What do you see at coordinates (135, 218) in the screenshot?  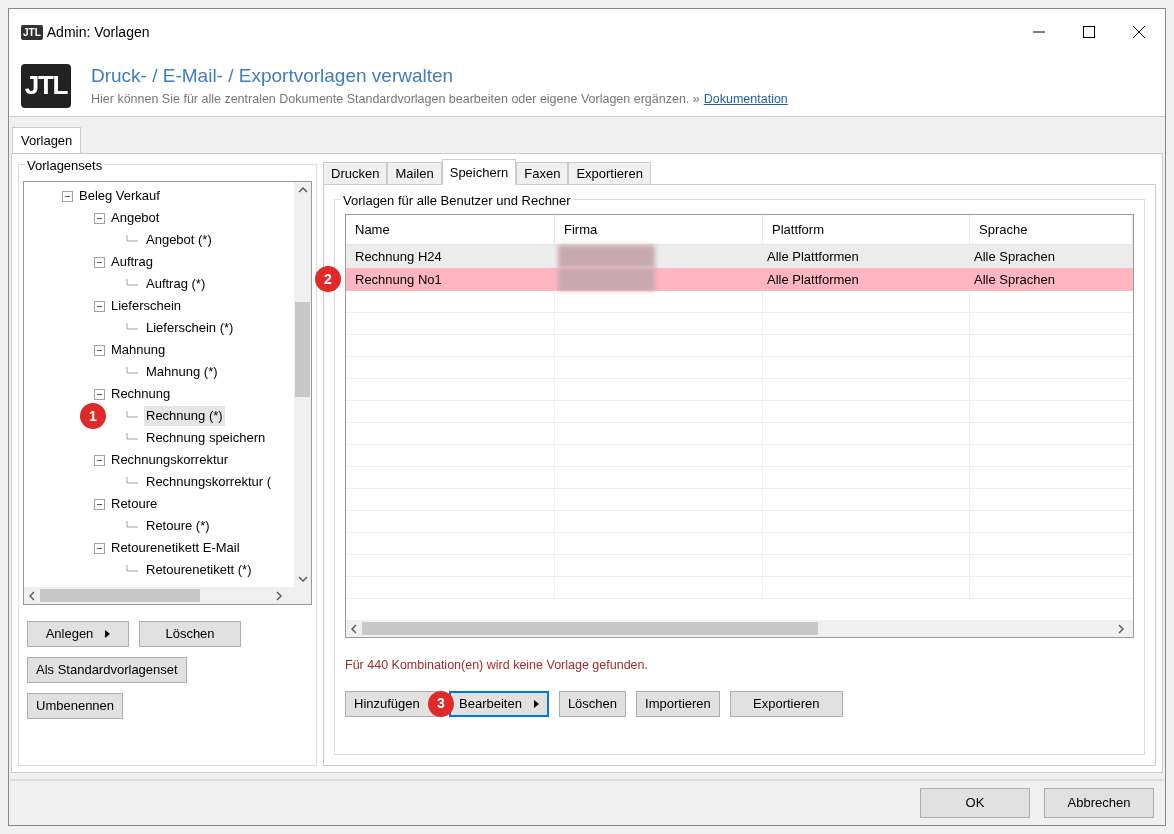 I see `tree-item: Angebot` at bounding box center [135, 218].